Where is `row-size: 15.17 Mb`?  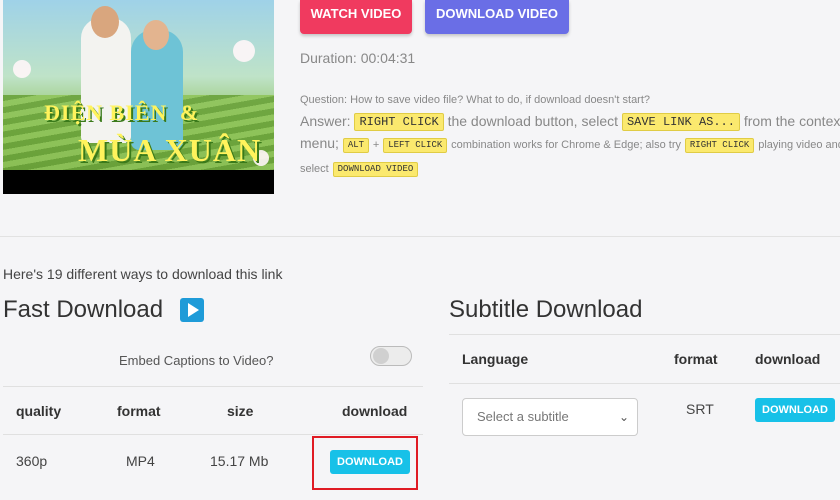 row-size: 15.17 Mb is located at coordinates (239, 461).